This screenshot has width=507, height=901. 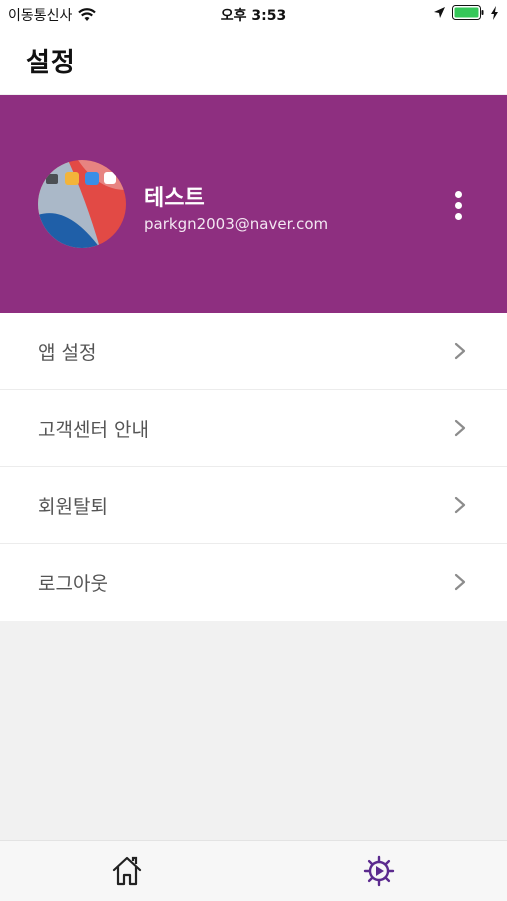 I want to click on menu-item-label: 로그아웃, so click(x=73, y=584).